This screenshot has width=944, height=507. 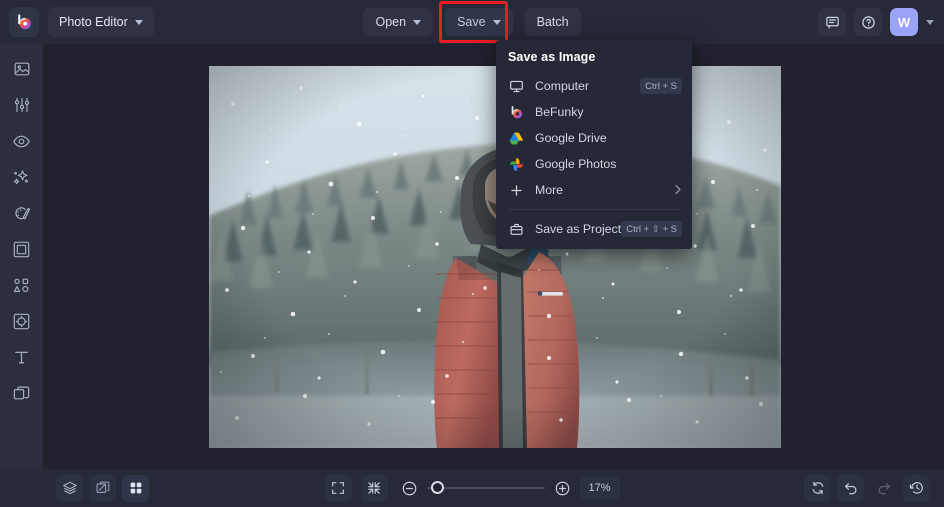 I want to click on zoom-out-icon, so click(x=409, y=488).